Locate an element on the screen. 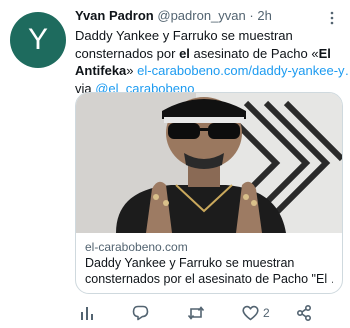 The image size is (350, 328). like-icon is located at coordinates (250, 313).